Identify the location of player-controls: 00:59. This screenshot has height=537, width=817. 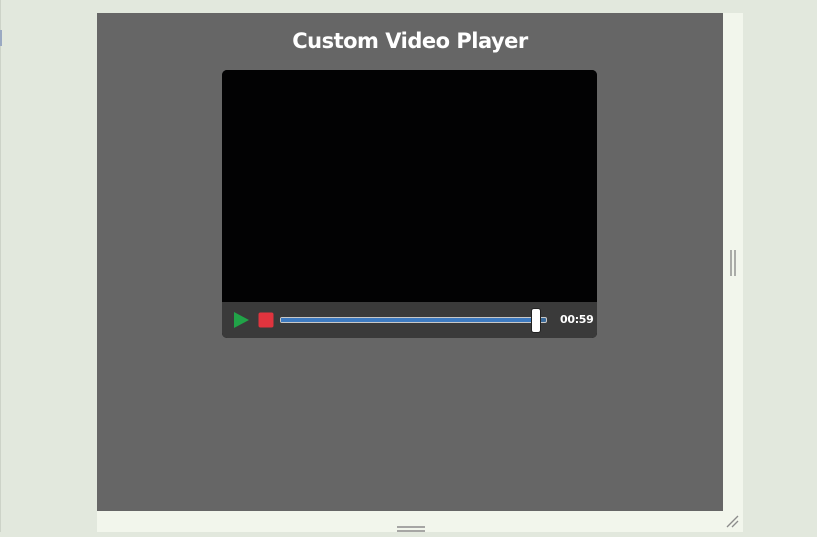
(409, 320).